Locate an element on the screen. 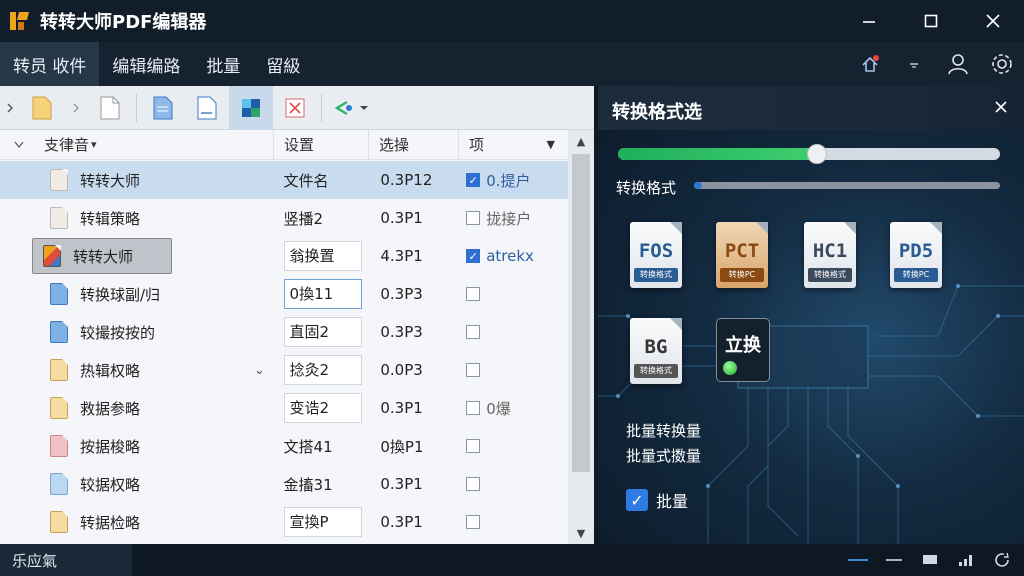  file-name-cell: 救据参略 is located at coordinates (137, 408).